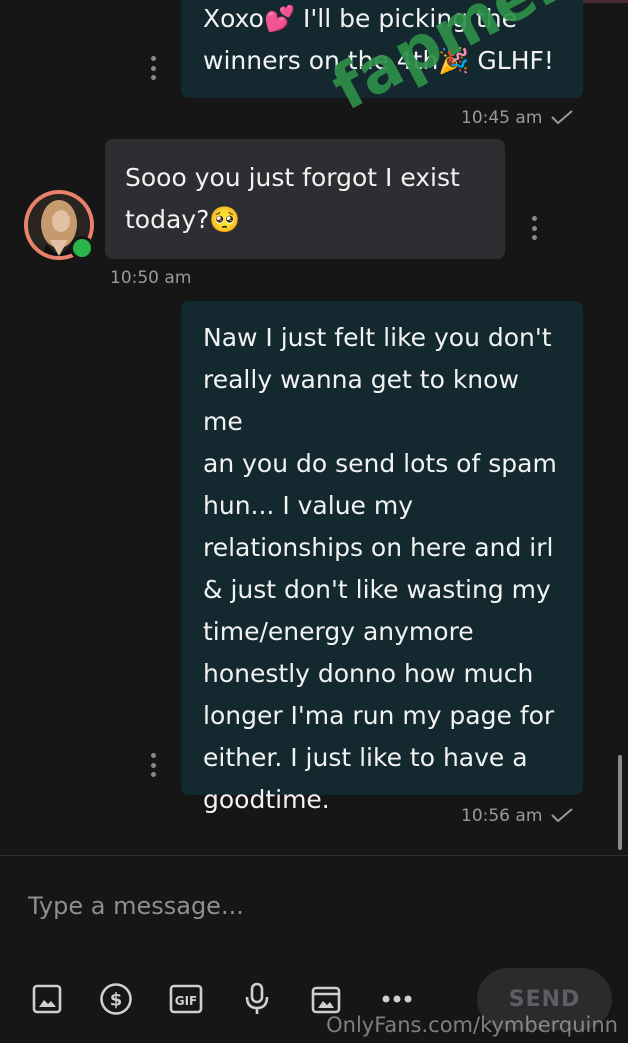 This screenshot has height=1043, width=628. What do you see at coordinates (472, 1025) in the screenshot?
I see `site-watermark: OnlyFans.com/kymberquinn` at bounding box center [472, 1025].